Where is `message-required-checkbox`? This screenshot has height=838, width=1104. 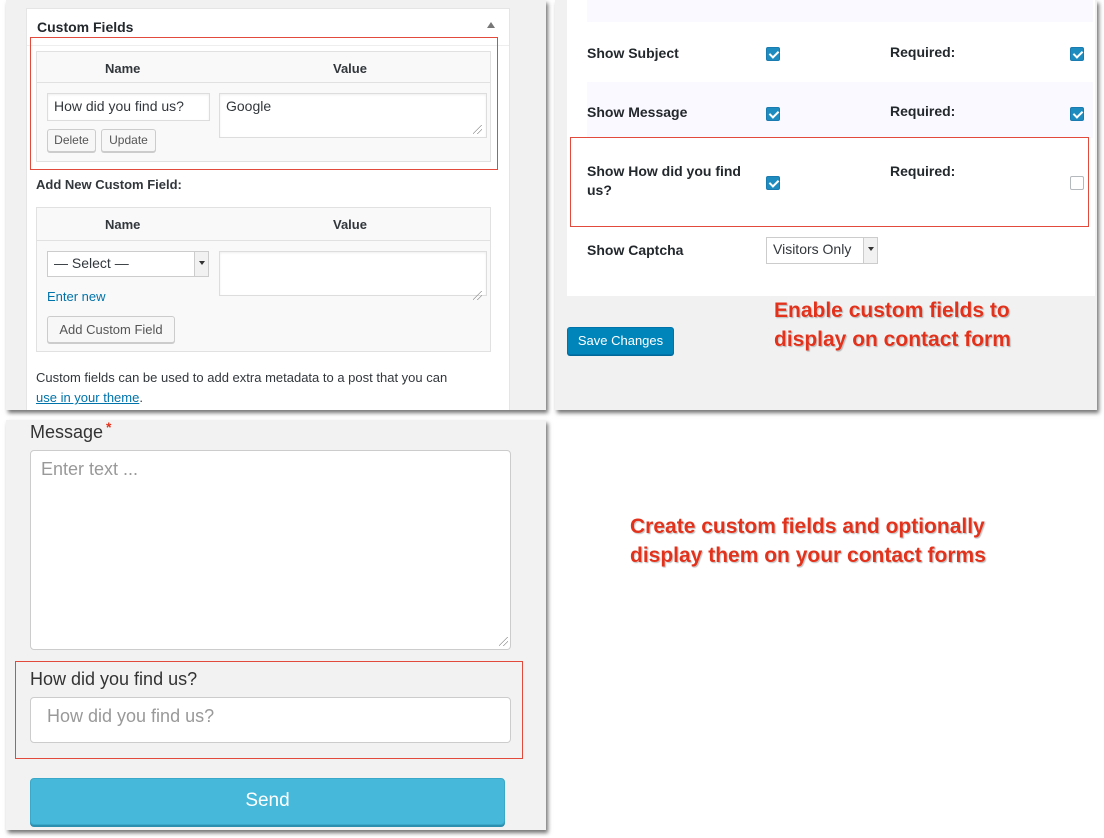
message-required-checkbox is located at coordinates (1077, 114).